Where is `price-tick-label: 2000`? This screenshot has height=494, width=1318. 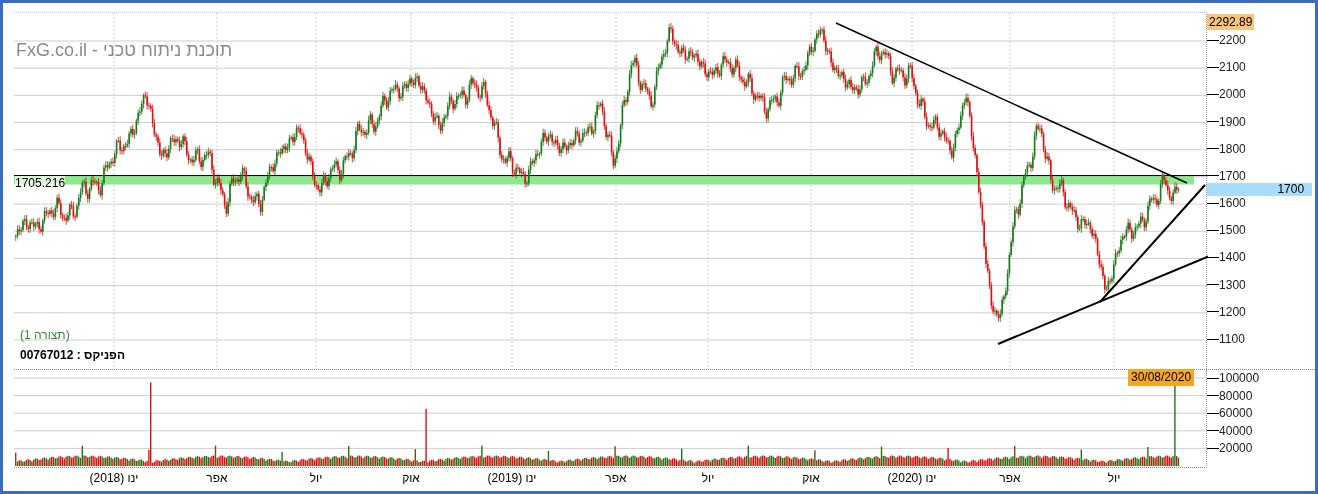
price-tick-label: 2000 is located at coordinates (1232, 94).